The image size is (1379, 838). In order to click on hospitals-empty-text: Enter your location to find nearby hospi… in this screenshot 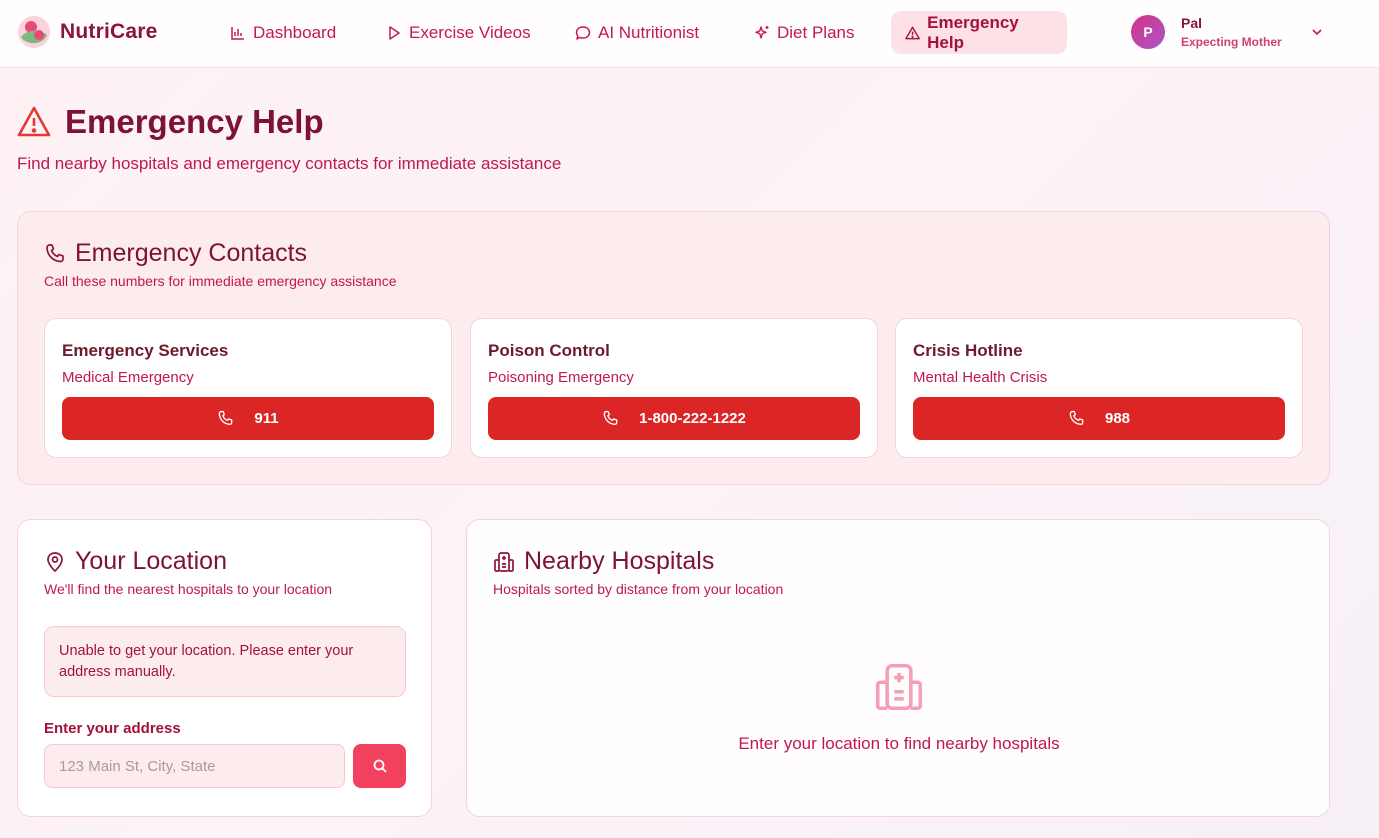, I will do `click(899, 743)`.